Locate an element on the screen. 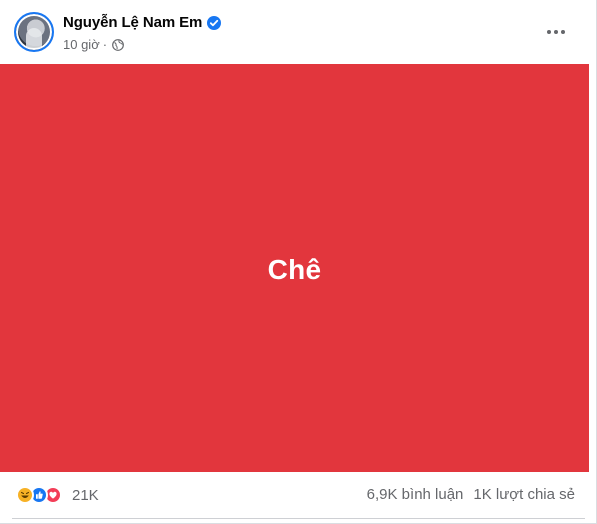 This screenshot has height=524, width=597. post-timestamp: 10 giờ is located at coordinates (81, 44).